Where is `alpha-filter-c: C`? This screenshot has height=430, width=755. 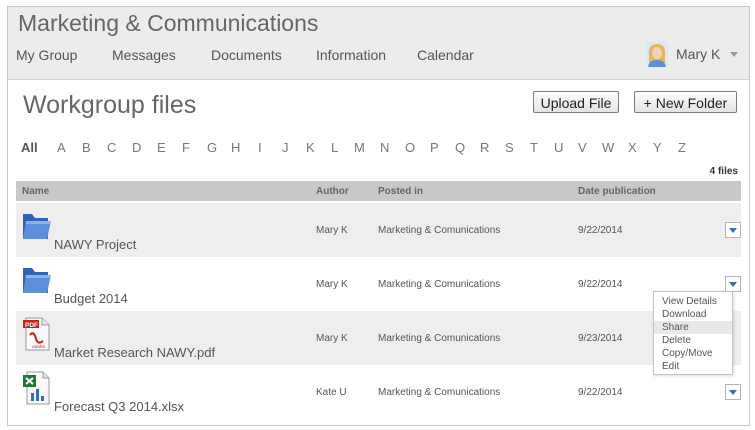 alpha-filter-c: C is located at coordinates (111, 147).